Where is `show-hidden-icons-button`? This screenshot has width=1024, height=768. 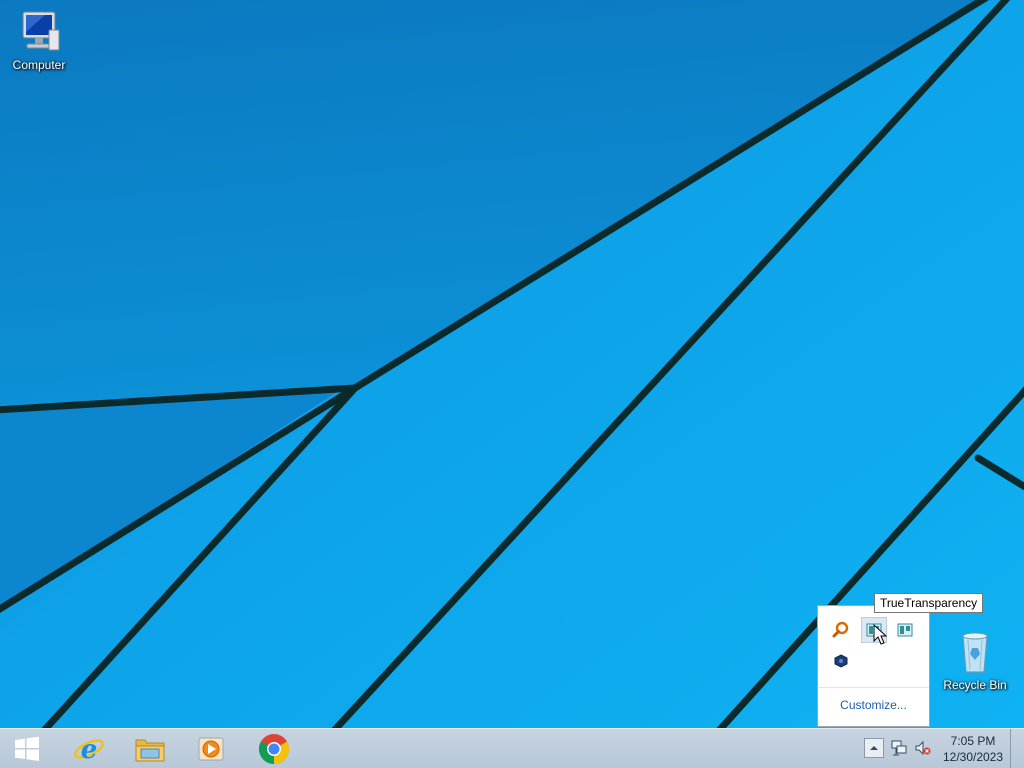 show-hidden-icons-button is located at coordinates (874, 748).